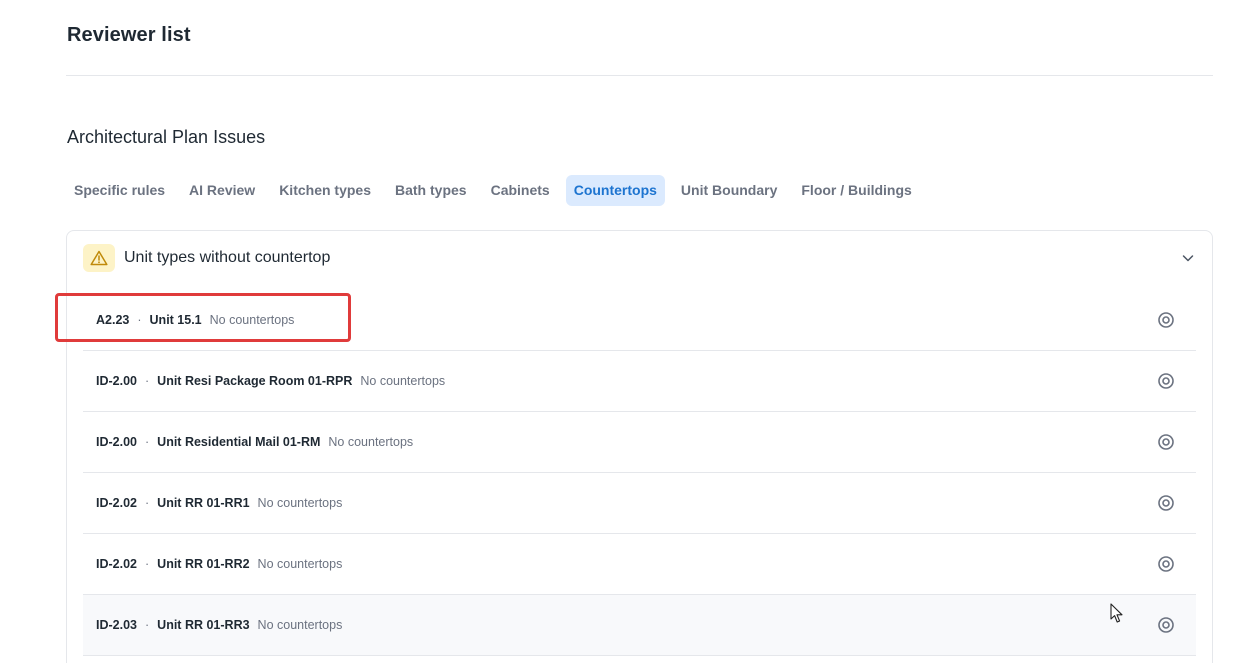 Image resolution: width=1248 pixels, height=663 pixels. Describe the element at coordinates (615, 190) in the screenshot. I see `tab-countertops: Countertops` at that location.